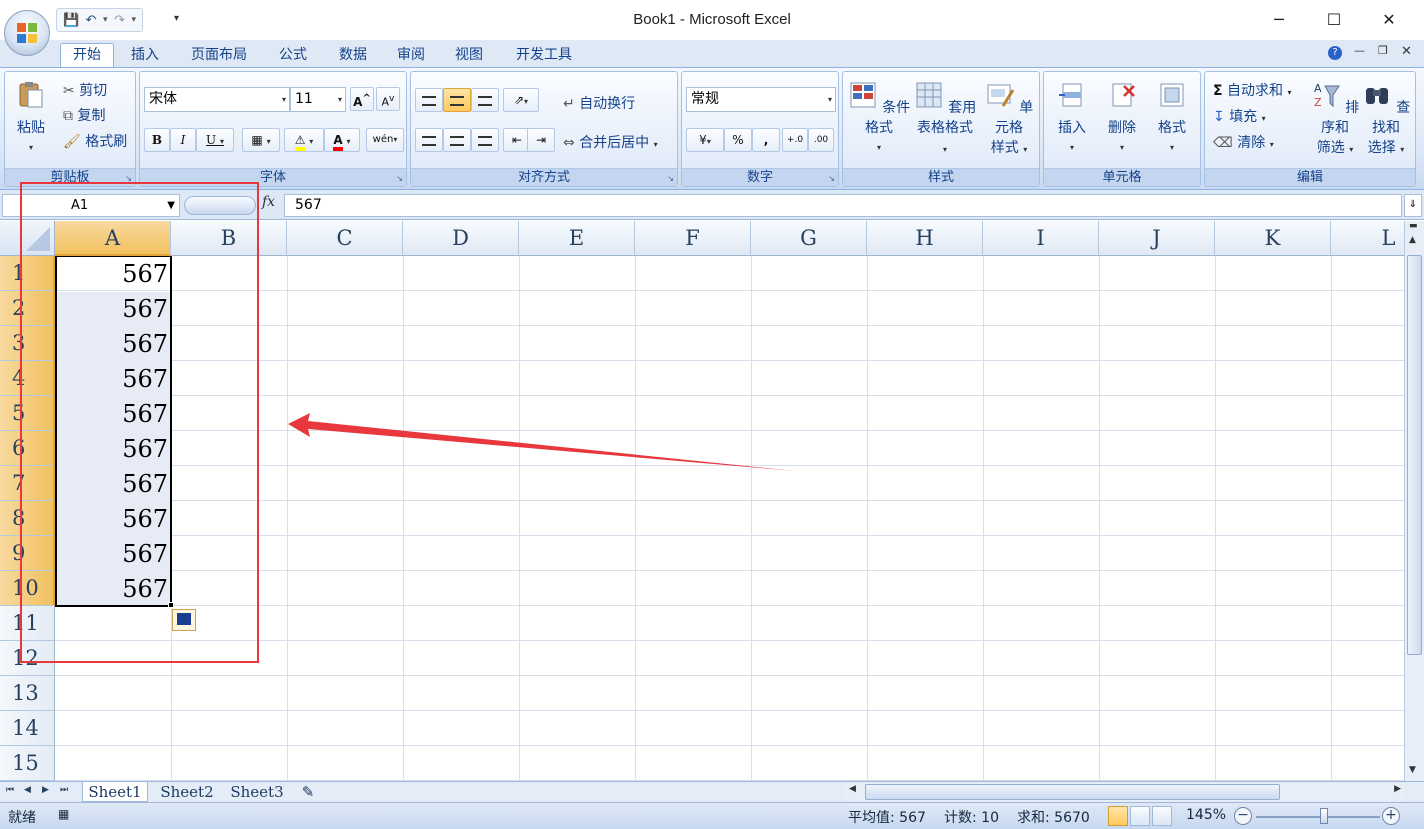 This screenshot has height=829, width=1424. Describe the element at coordinates (693, 238) in the screenshot. I see `column-header-f: F` at that location.